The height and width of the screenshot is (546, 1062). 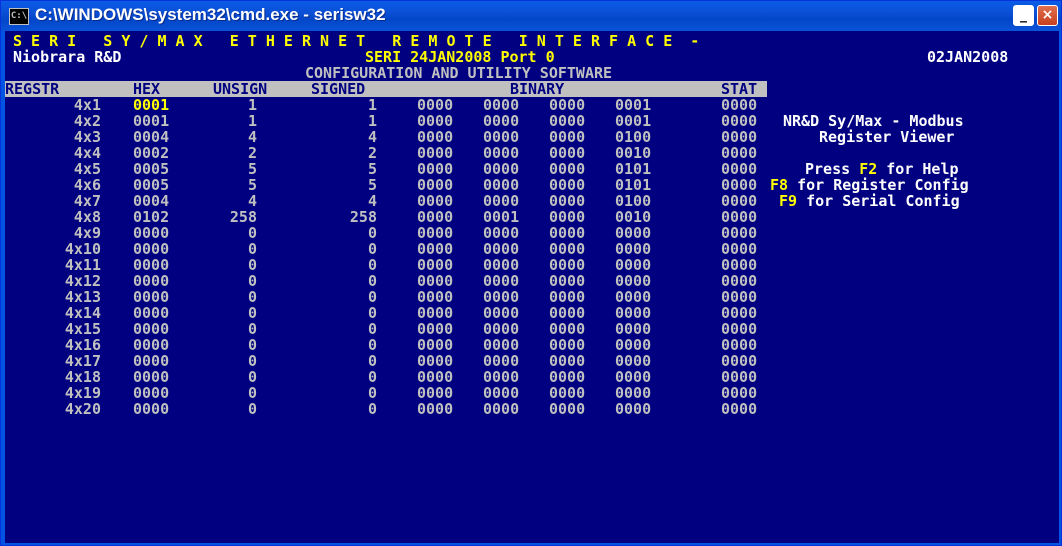 I want to click on table-row: 4x7 0004 4 4 0000 0000 0000 0100 0000, so click(x=386, y=201).